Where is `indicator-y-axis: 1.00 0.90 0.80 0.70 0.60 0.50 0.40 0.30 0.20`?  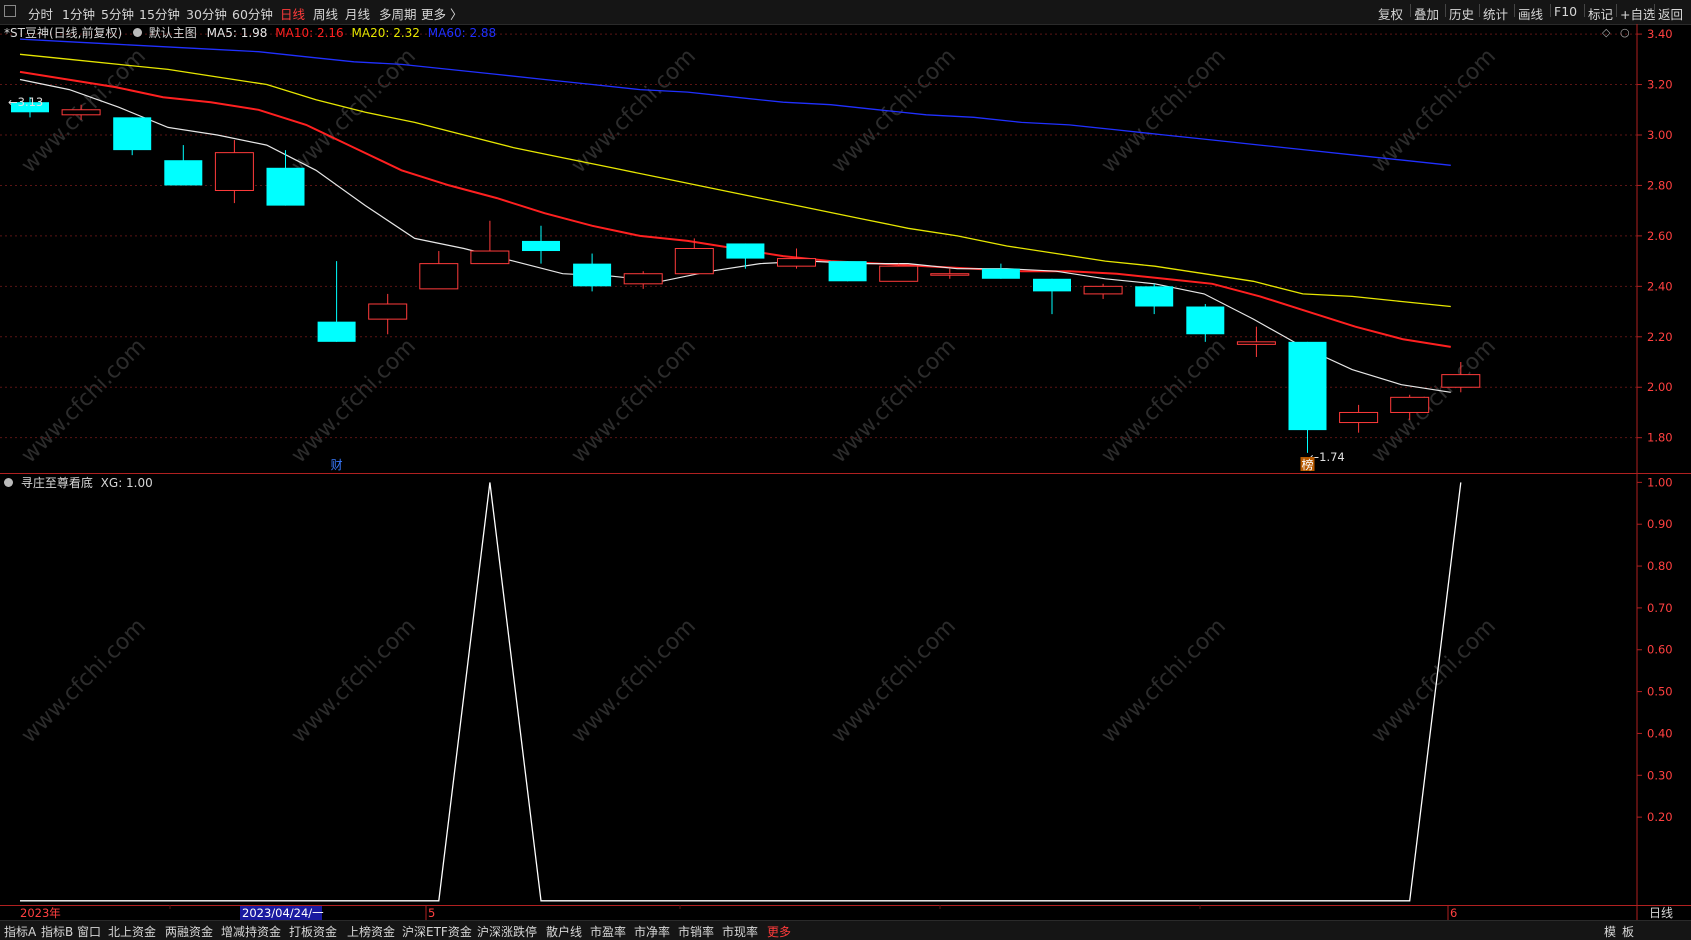 indicator-y-axis: 1.00 0.90 0.80 0.70 0.60 0.50 0.40 0.30 0.20 is located at coordinates (1655, 649).